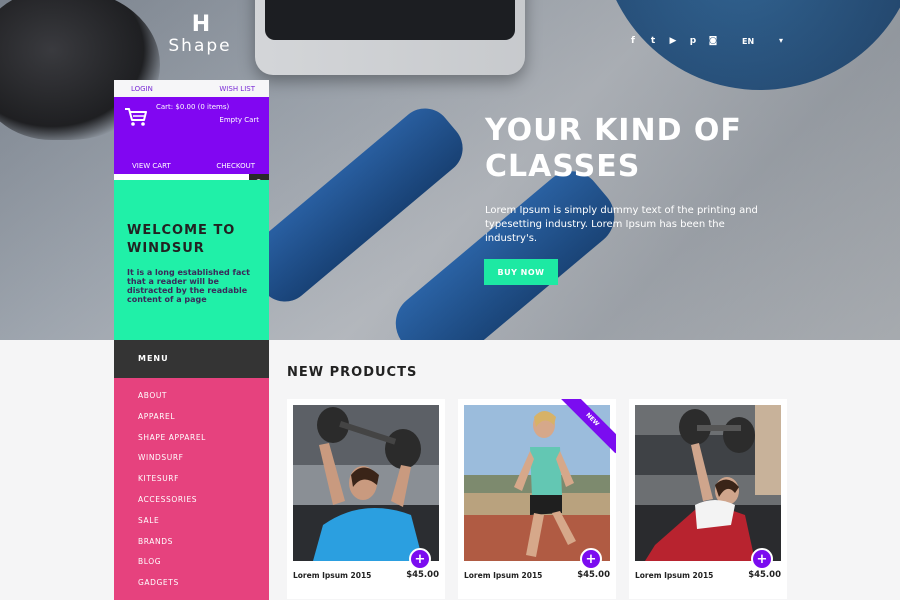  I want to click on login-link: LOGIN, so click(142, 89).